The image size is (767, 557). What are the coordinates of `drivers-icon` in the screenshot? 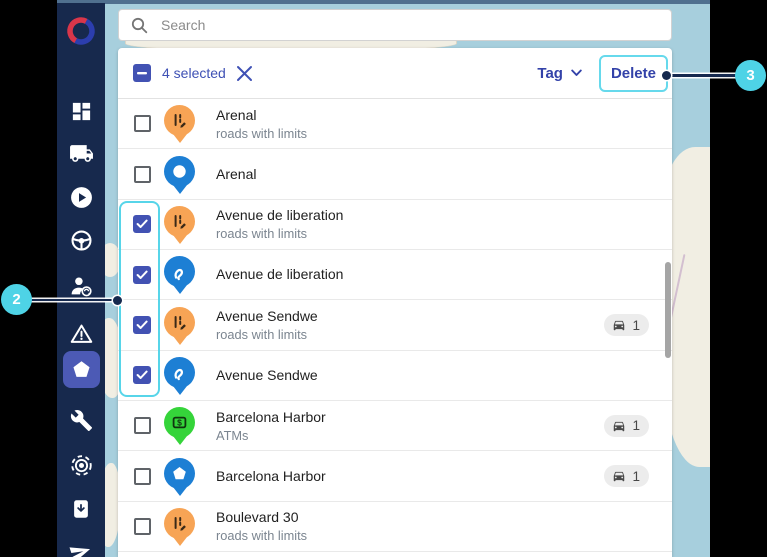 It's located at (81, 286).